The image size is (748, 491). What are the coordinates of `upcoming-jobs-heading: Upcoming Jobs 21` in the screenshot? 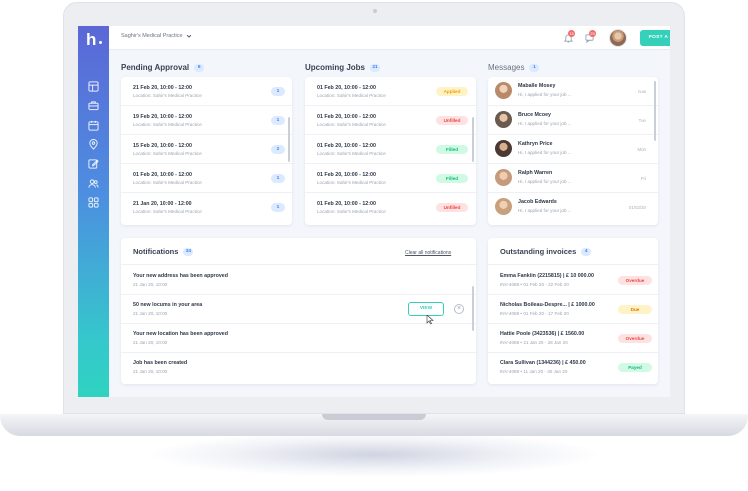 It's located at (343, 67).